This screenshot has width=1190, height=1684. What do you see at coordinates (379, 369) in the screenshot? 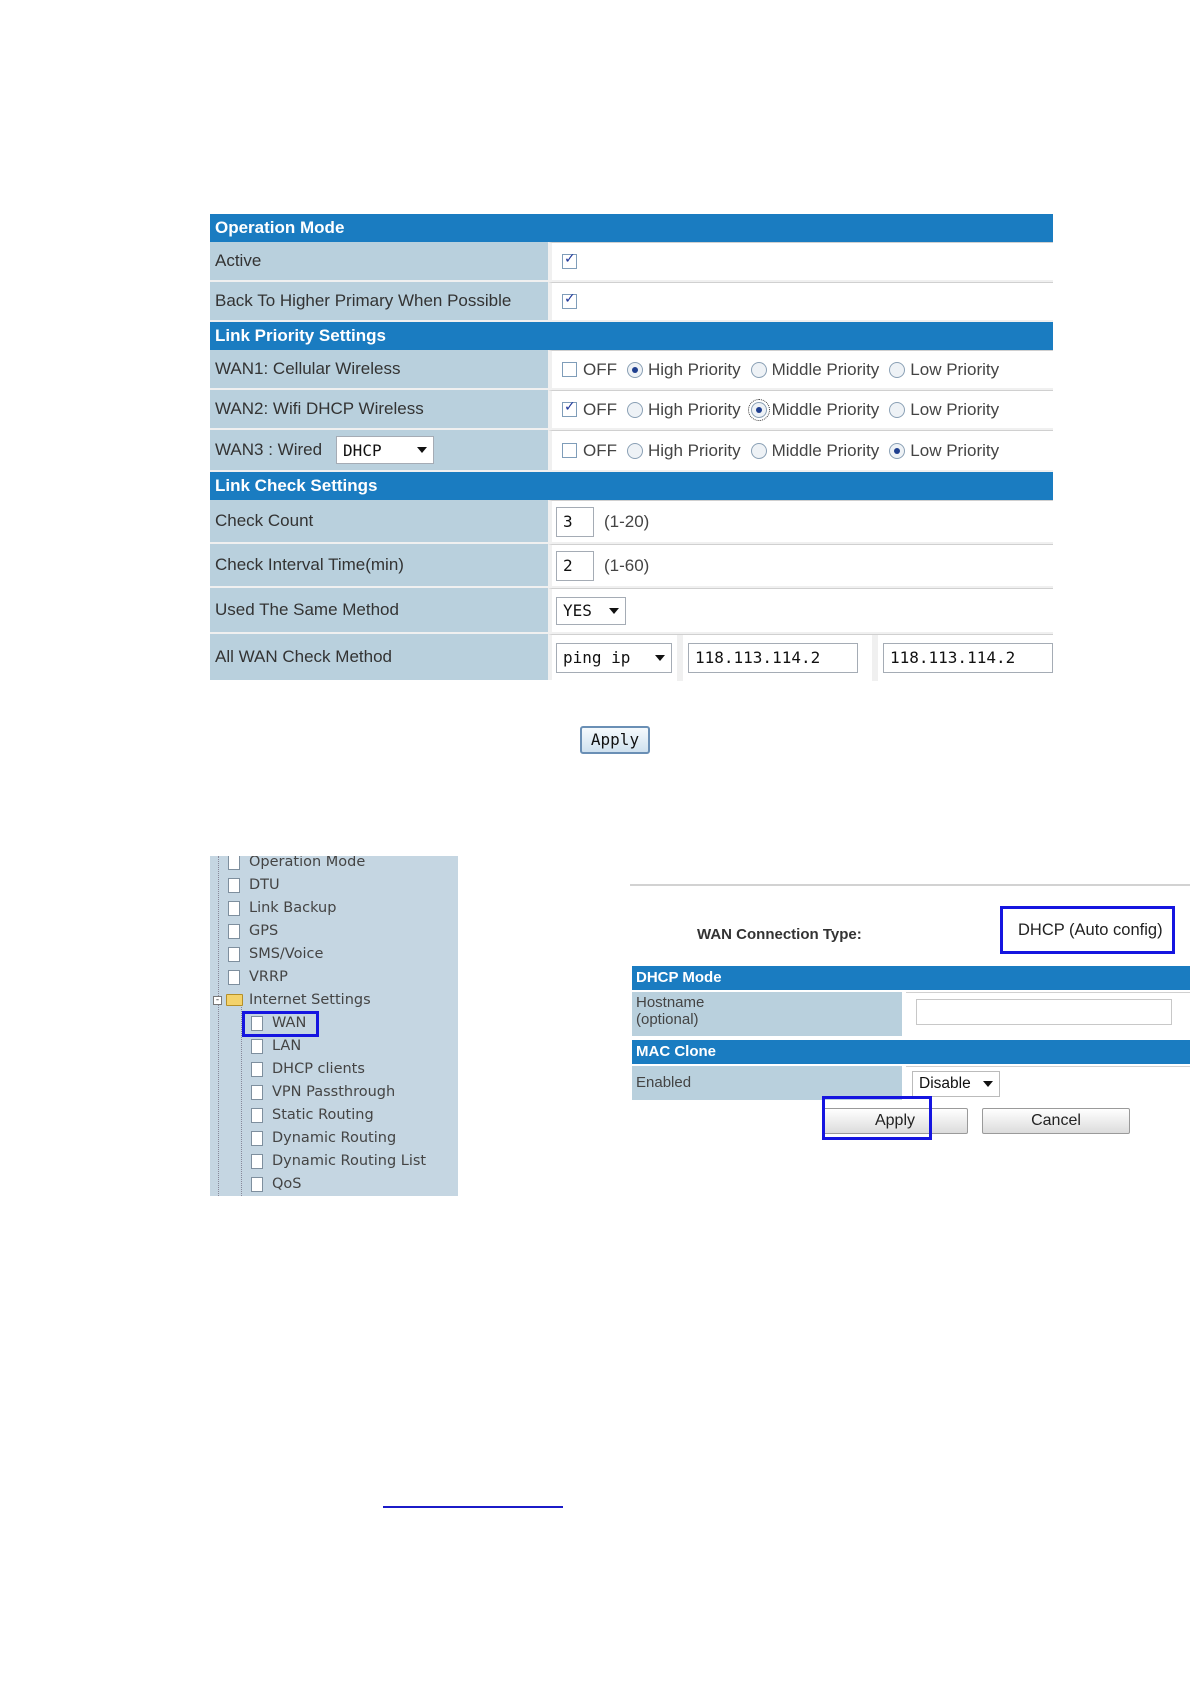
I see `wan1-label: WAN1: Cellular Wireless` at bounding box center [379, 369].